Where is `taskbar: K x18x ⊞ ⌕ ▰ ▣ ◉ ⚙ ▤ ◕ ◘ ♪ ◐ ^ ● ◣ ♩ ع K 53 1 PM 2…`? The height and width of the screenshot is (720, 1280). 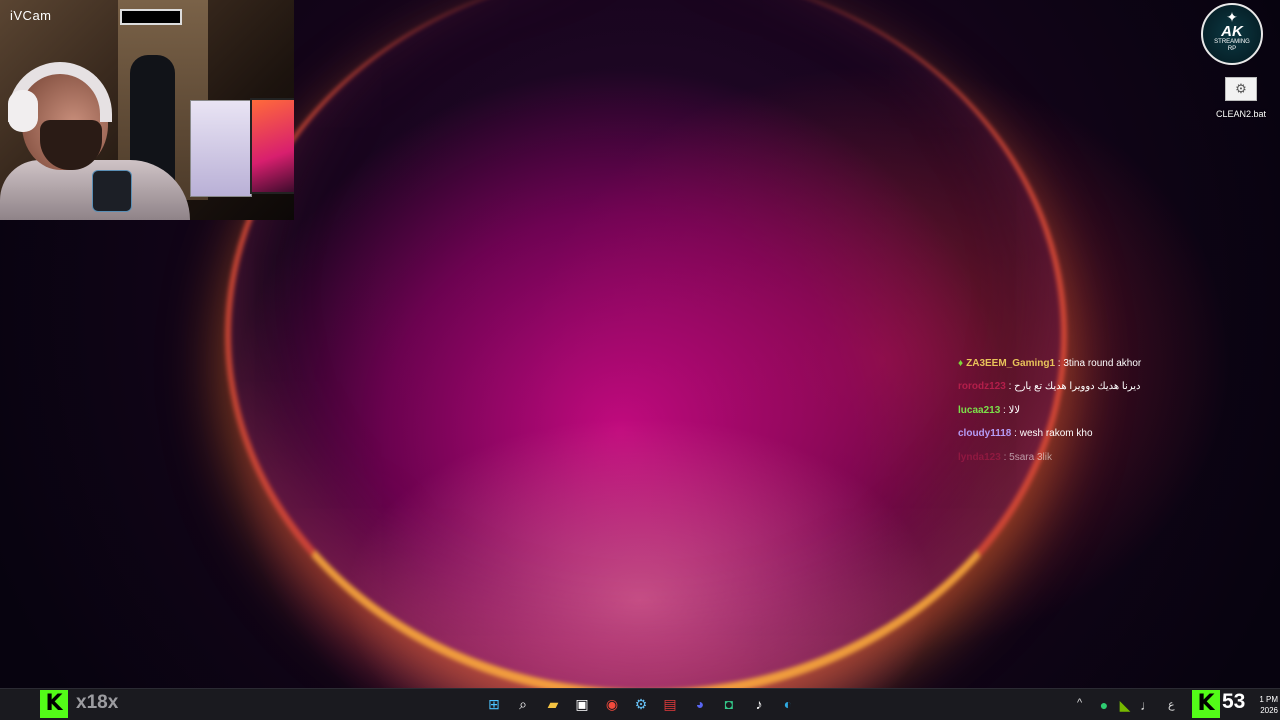
taskbar: K x18x ⊞ ⌕ ▰ ▣ ◉ ⚙ ▤ ◕ ◘ ♪ ◐ ^ ● ◣ ♩ ع K 53 1 PM 2… is located at coordinates (640, 704).